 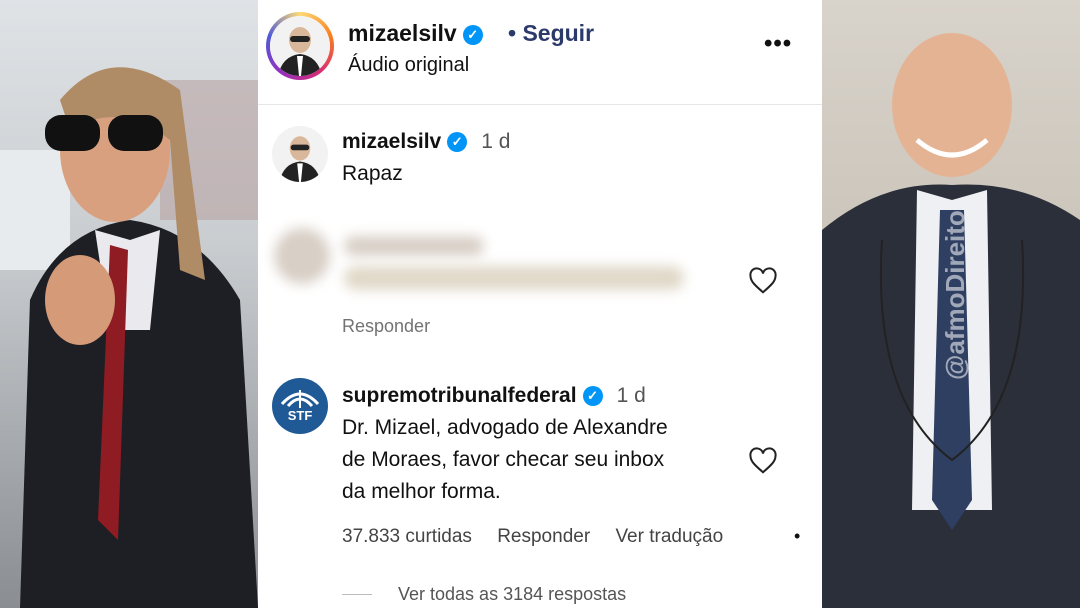 I want to click on likes-count: 37.833 curtidas, so click(x=407, y=536).